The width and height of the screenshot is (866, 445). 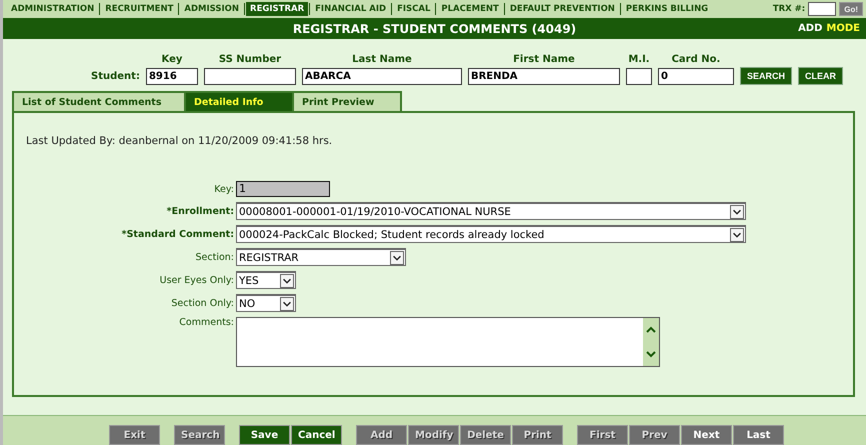 What do you see at coordinates (52, 9) in the screenshot?
I see `nav-tab: ADMINISTRATION` at bounding box center [52, 9].